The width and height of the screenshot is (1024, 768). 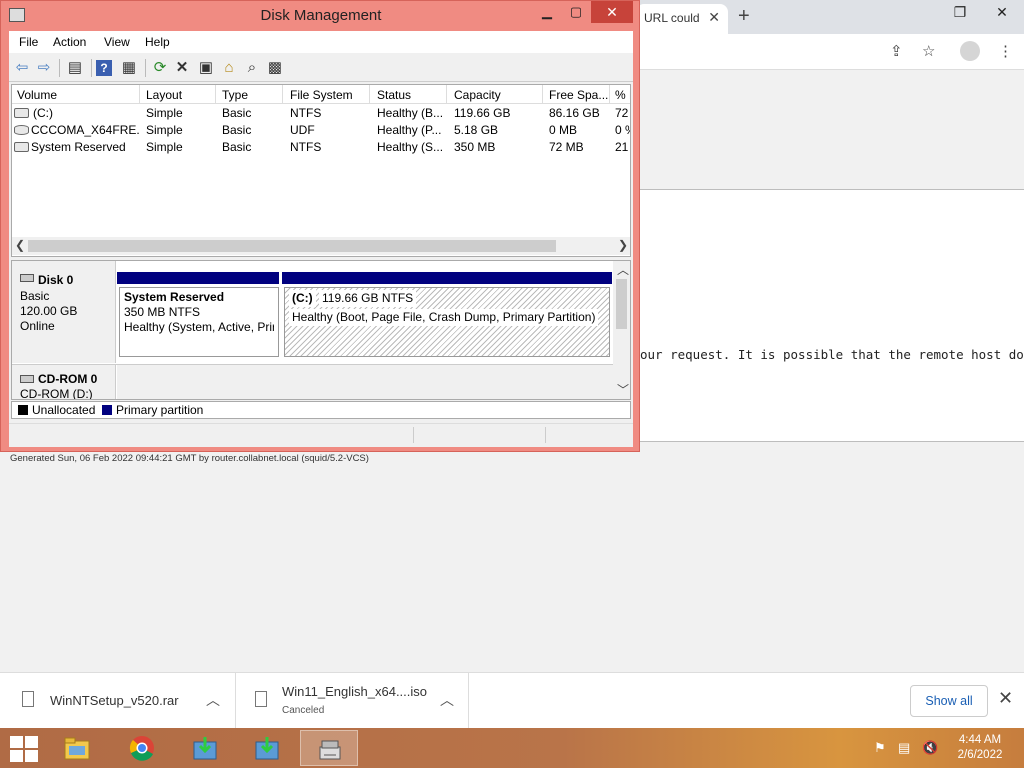 I want to click on toolbar: ⇦ ⇨ ▤ ? ▦ ⟳ ✕ ▣ ⌂ ⌕ ▩, so click(x=321, y=68).